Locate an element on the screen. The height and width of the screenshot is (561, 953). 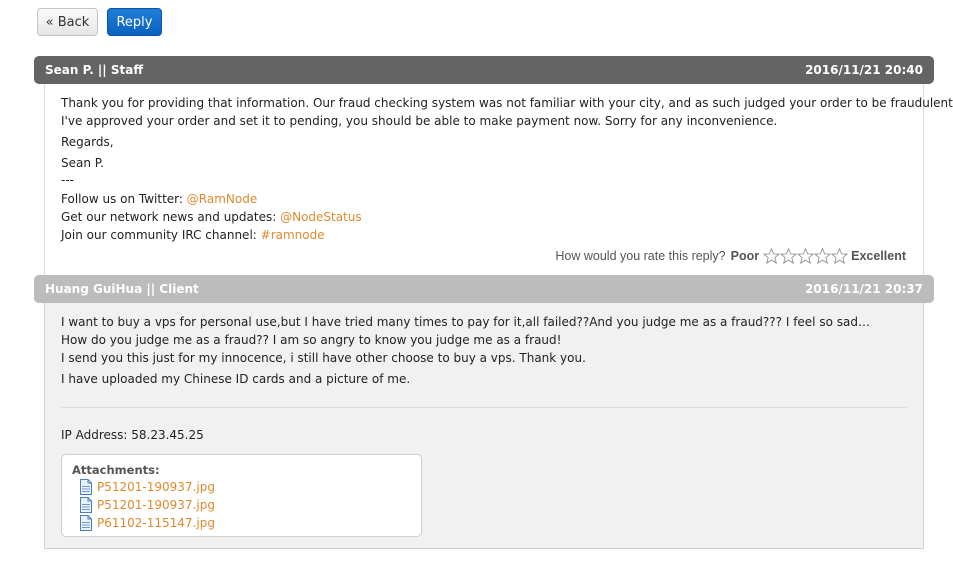
attachment-link: P61102-115147.jpg is located at coordinates (156, 523).